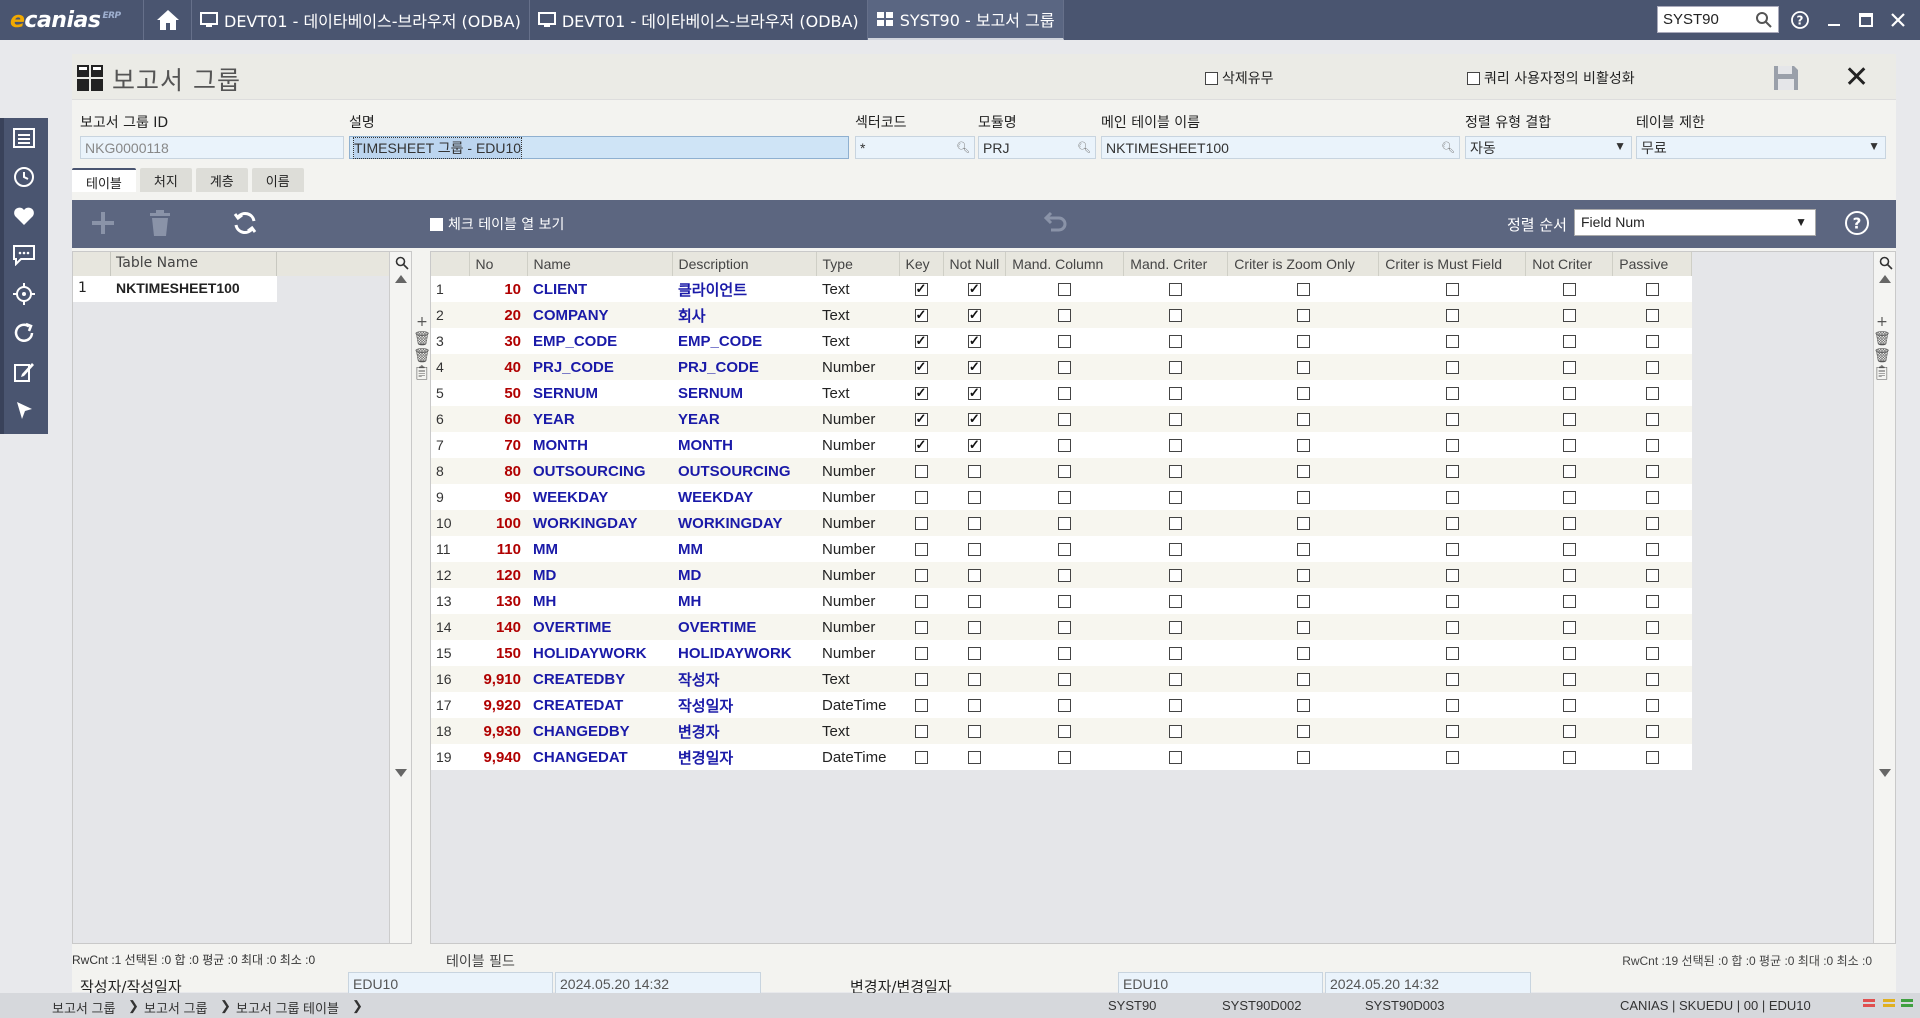 This screenshot has height=1018, width=1920. I want to click on sidebar-item-filter, so click(24, 410).